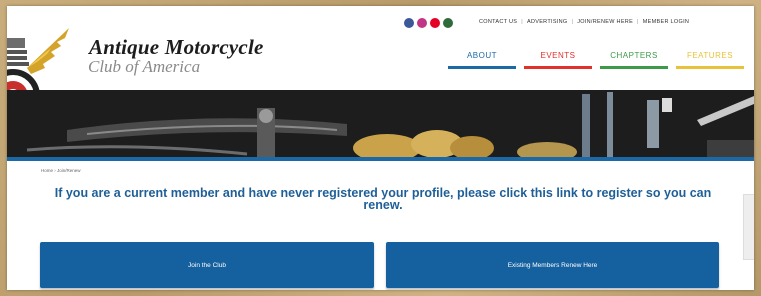 This screenshot has height=296, width=761. What do you see at coordinates (710, 67) in the screenshot?
I see `nav-features-underline` at bounding box center [710, 67].